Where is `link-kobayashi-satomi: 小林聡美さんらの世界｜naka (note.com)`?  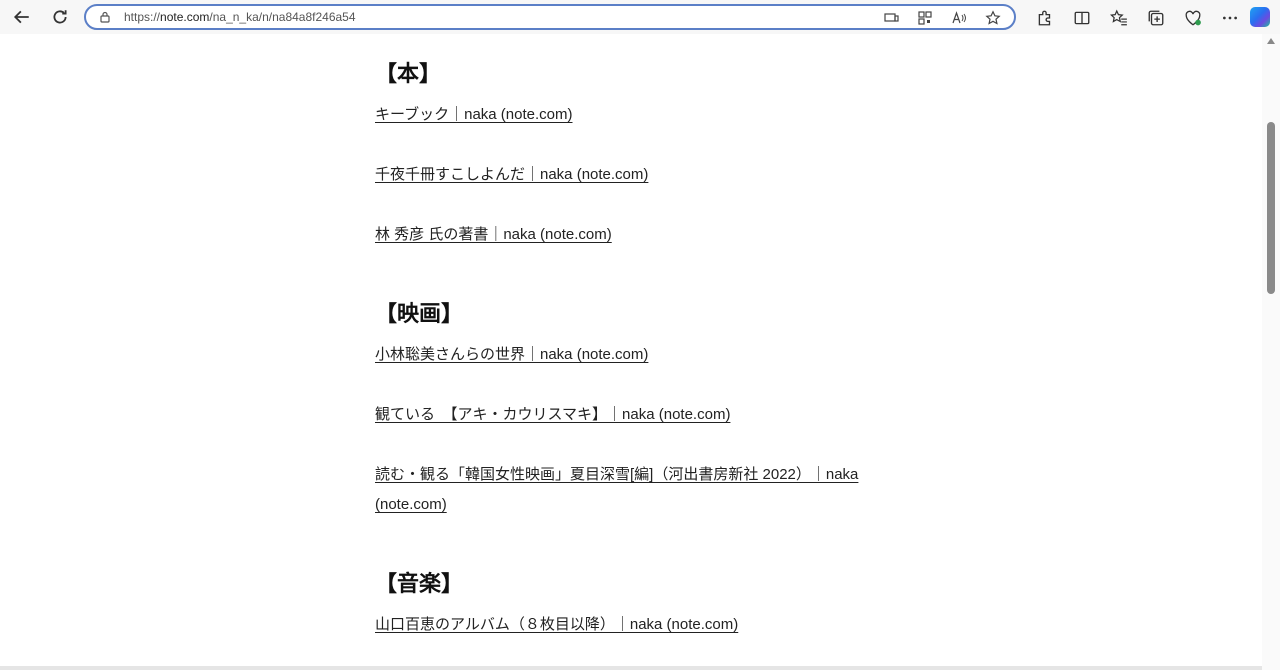
link-kobayashi-satomi: 小林聡美さんらの世界｜naka (note.com) is located at coordinates (511, 355).